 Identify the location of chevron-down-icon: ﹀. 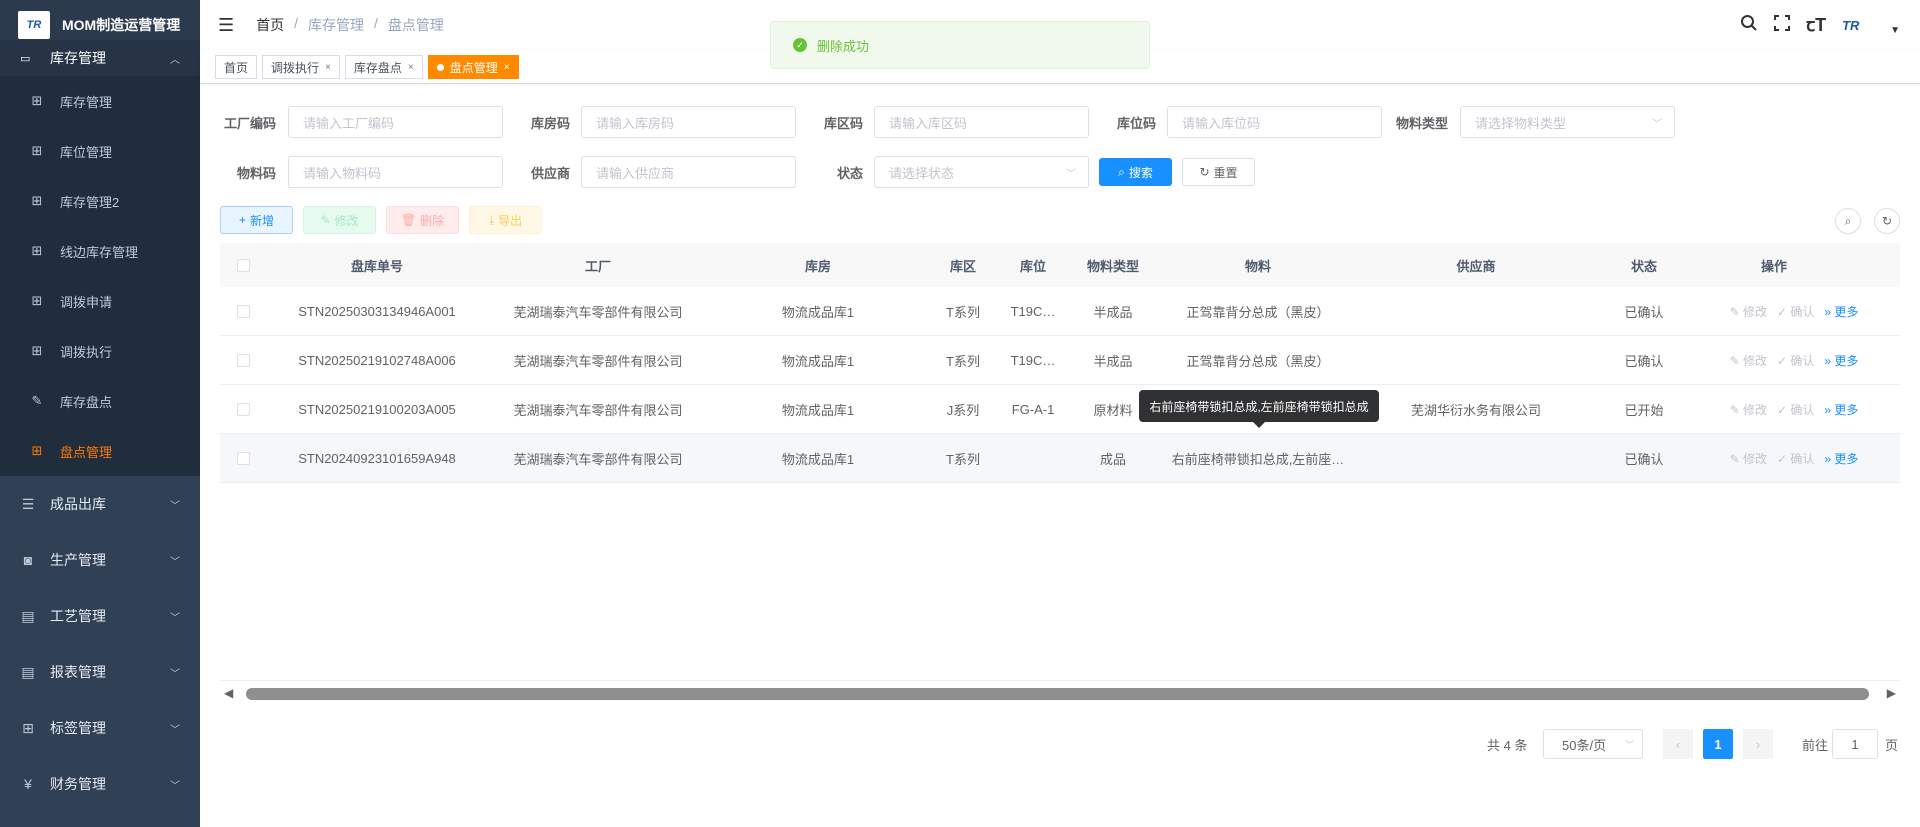
(1629, 744).